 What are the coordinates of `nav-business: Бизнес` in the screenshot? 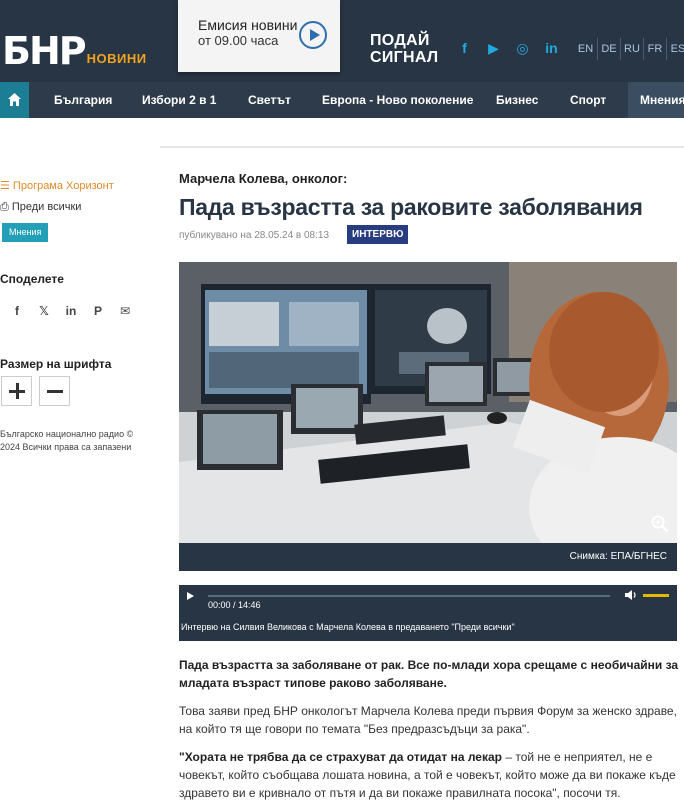 It's located at (517, 100).